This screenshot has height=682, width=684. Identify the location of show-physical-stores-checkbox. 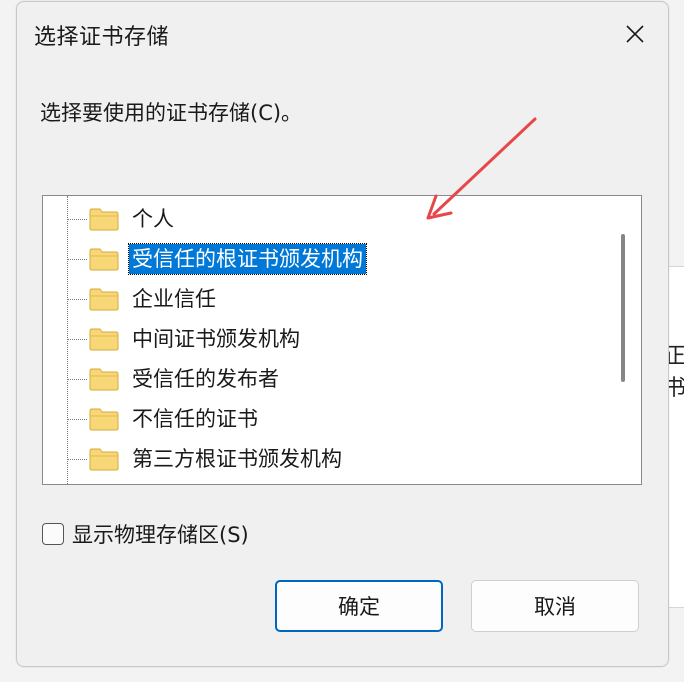
(53, 534).